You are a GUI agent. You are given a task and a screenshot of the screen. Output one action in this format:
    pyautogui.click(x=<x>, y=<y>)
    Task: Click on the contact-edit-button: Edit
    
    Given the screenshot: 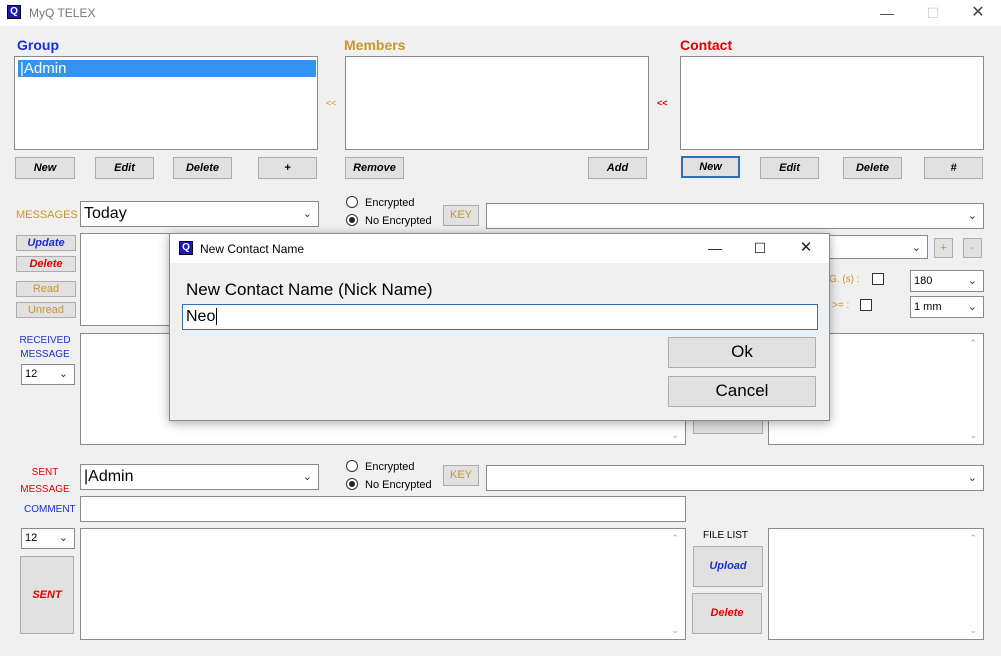 What is the action you would take?
    pyautogui.click(x=789, y=168)
    